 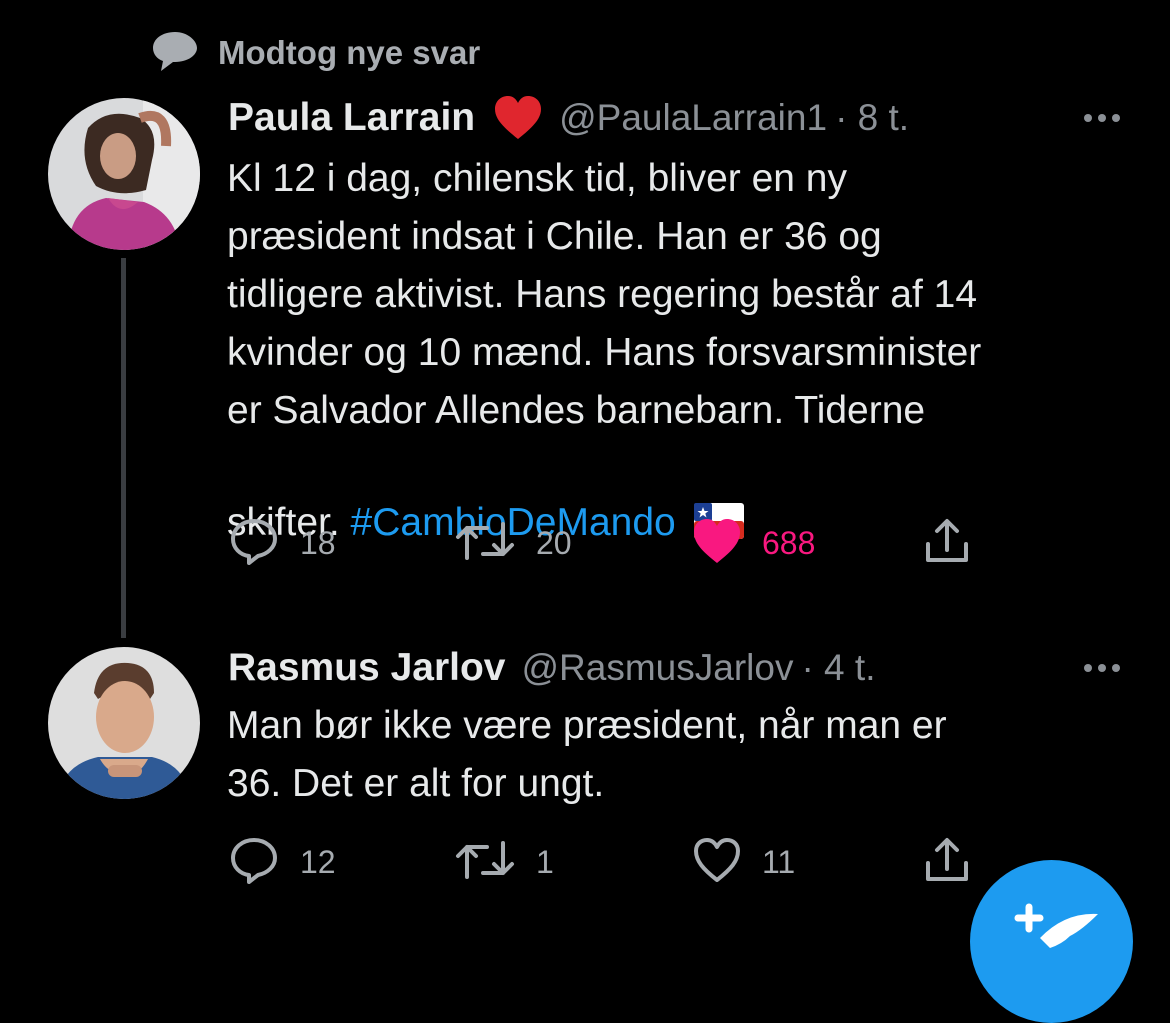 What do you see at coordinates (693, 118) in the screenshot?
I see `author-handle: @PaulaLarrain1` at bounding box center [693, 118].